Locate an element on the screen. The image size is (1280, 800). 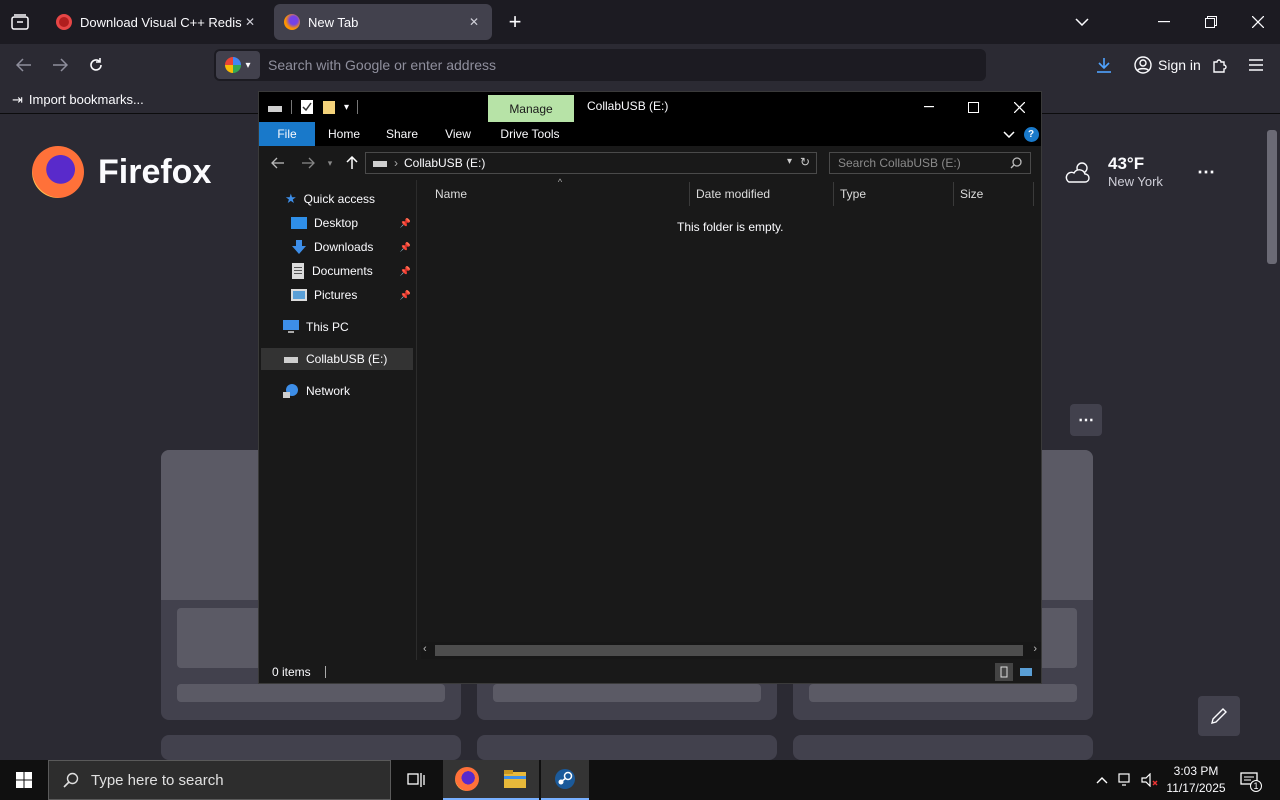
explorer-maximize-button is located at coordinates (973, 107).